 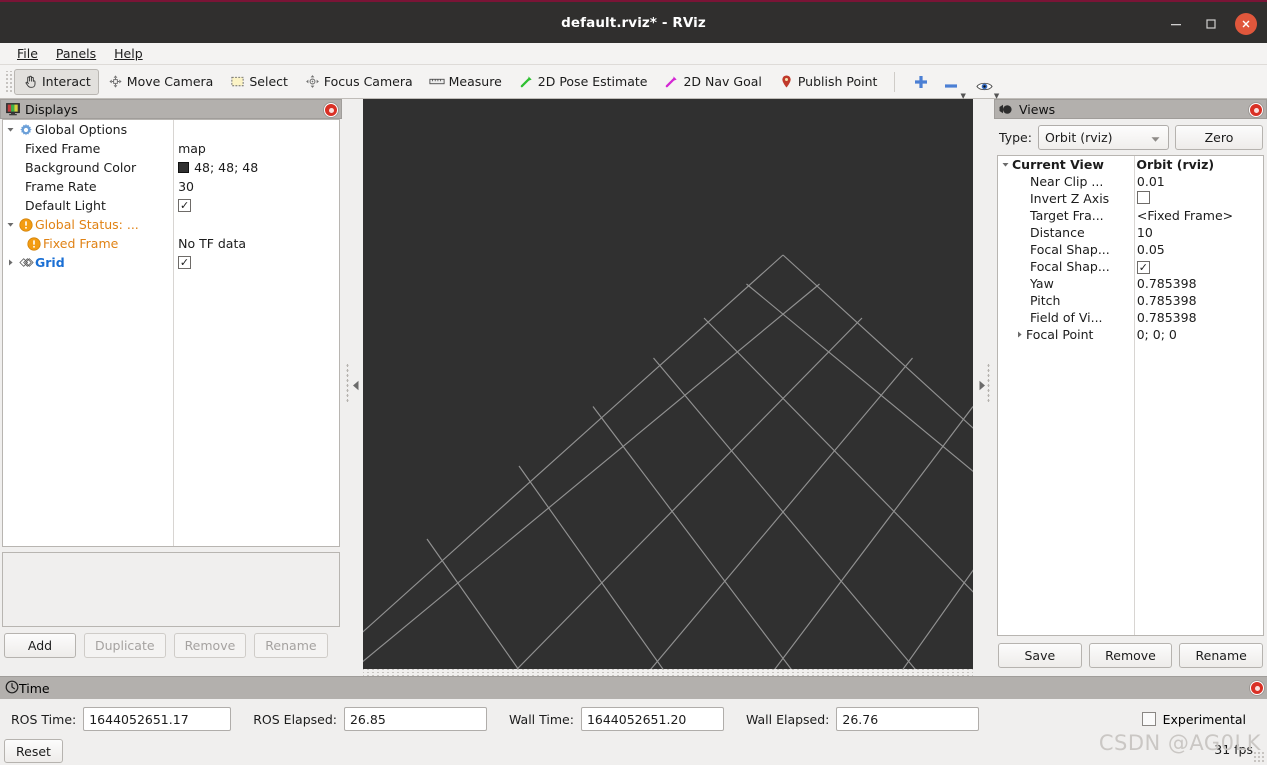 I want to click on gear-icon, so click(x=26, y=130).